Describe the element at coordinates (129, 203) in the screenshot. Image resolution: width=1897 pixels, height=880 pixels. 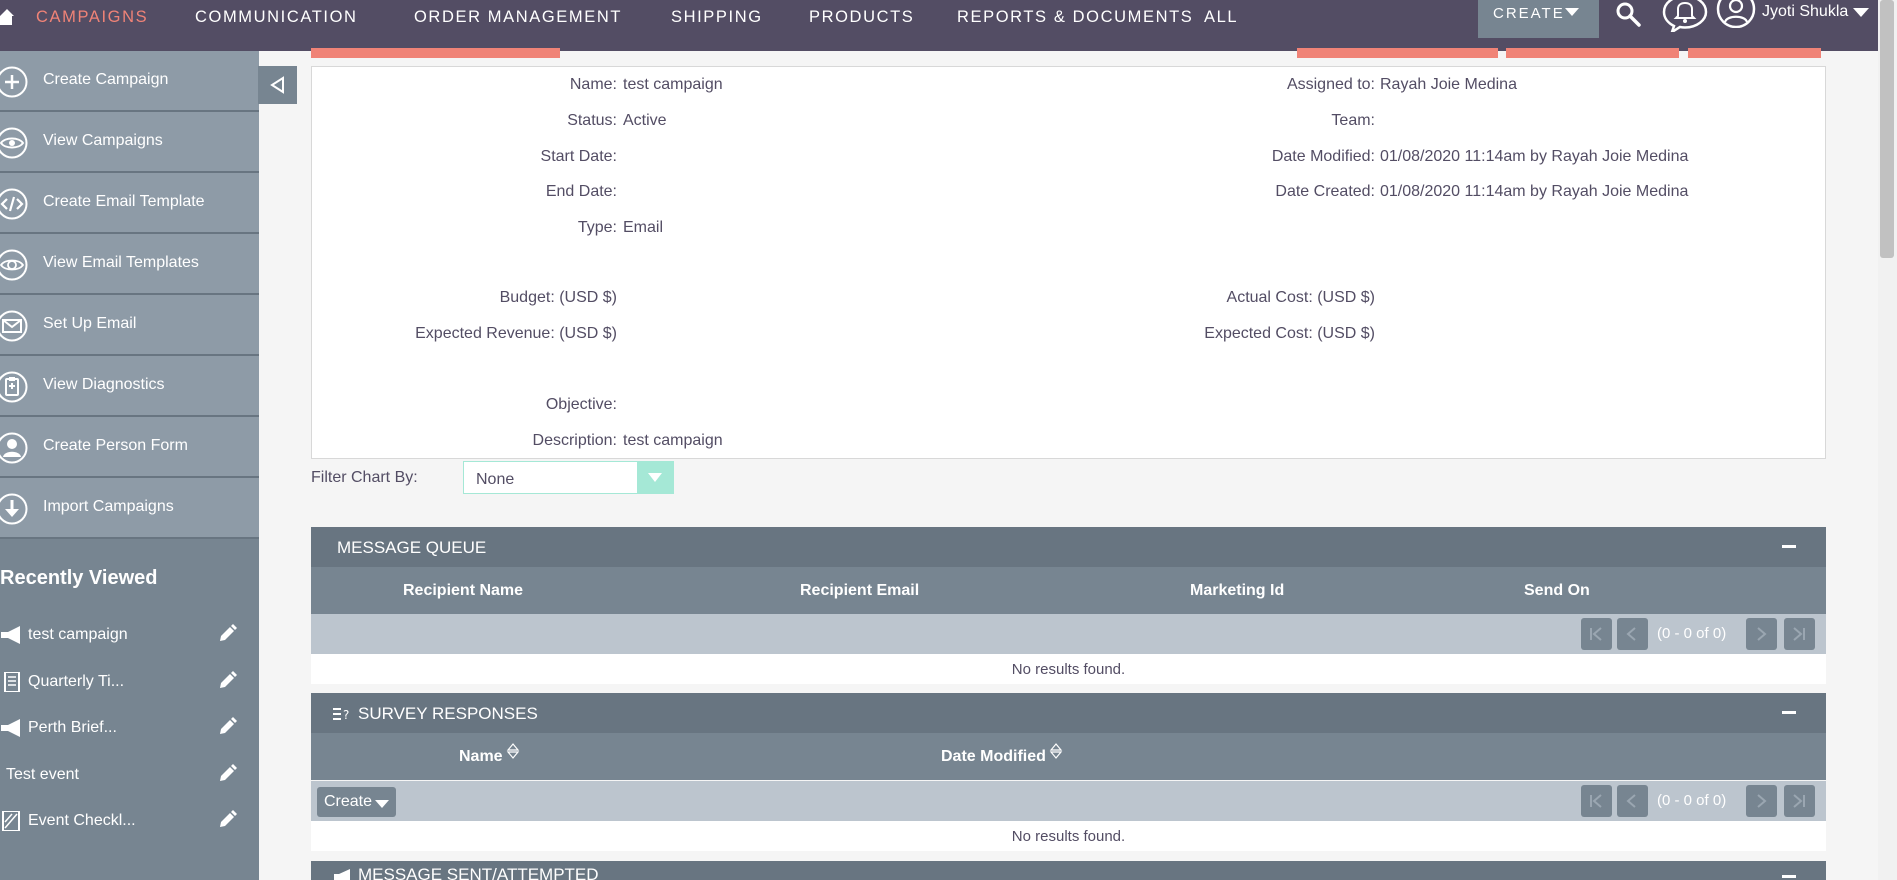
I see `sidebar-item-create-email-template: Create Email Template` at that location.